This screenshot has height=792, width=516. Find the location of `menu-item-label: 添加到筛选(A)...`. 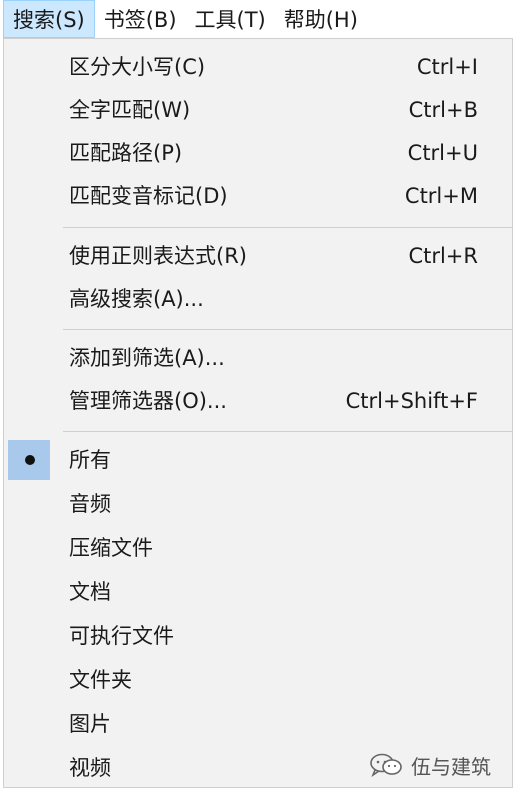

menu-item-label: 添加到筛选(A)... is located at coordinates (147, 358).